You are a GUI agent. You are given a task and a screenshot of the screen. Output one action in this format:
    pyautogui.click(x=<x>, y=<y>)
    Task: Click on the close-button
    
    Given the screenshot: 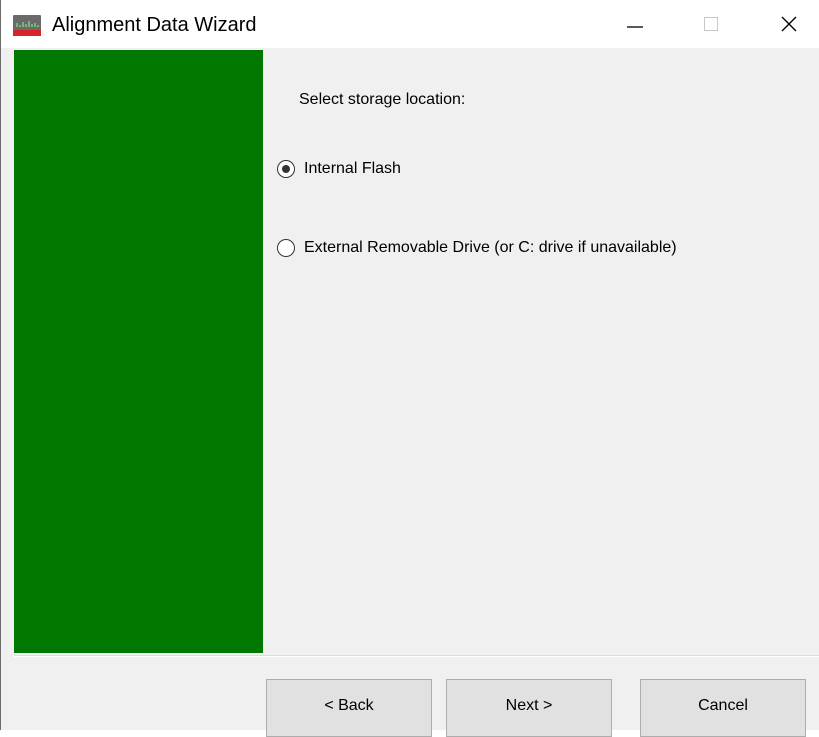 What is the action you would take?
    pyautogui.click(x=789, y=24)
    